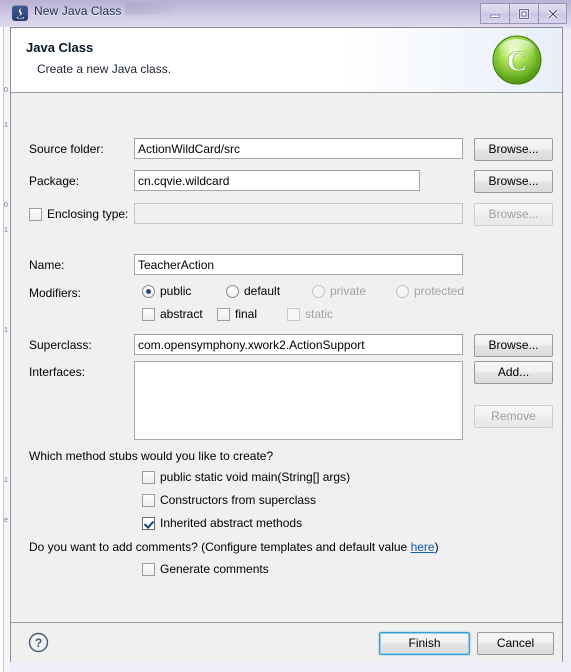  I want to click on stub-checkbox-inherited: Inherited abstract methods, so click(222, 523).